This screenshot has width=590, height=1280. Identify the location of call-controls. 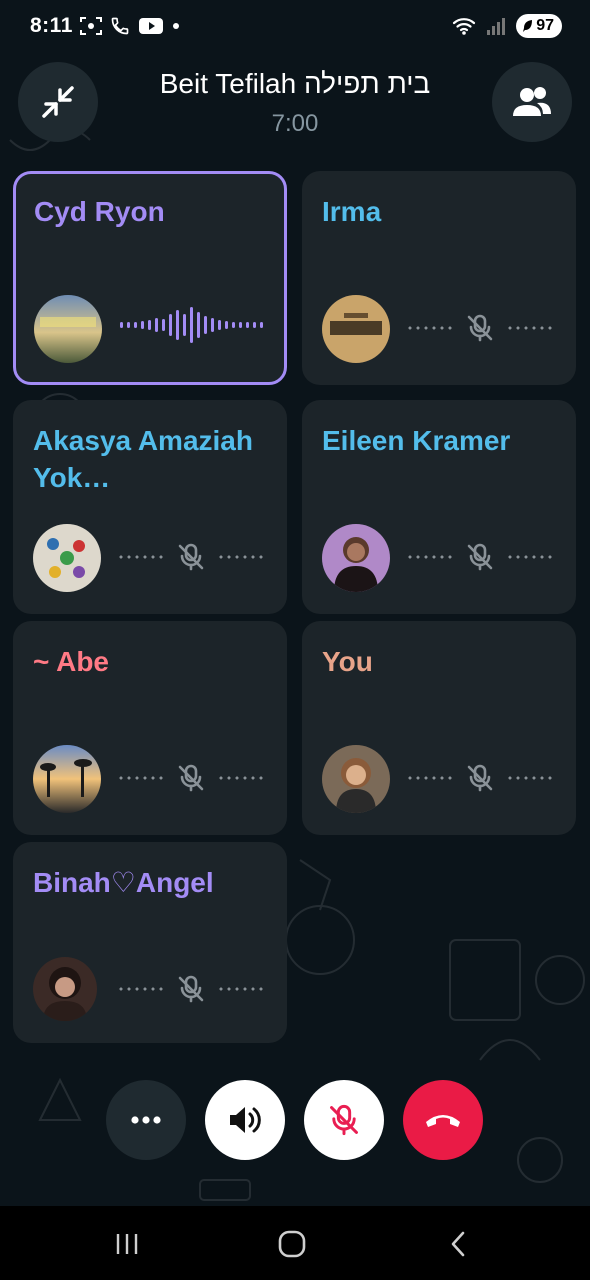
(295, 1120).